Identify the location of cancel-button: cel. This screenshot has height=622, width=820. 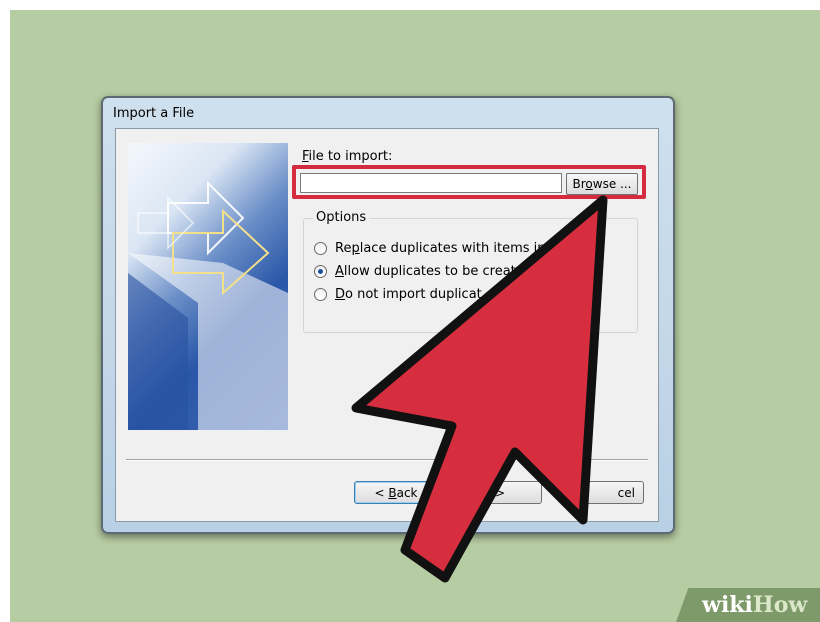
(602, 492).